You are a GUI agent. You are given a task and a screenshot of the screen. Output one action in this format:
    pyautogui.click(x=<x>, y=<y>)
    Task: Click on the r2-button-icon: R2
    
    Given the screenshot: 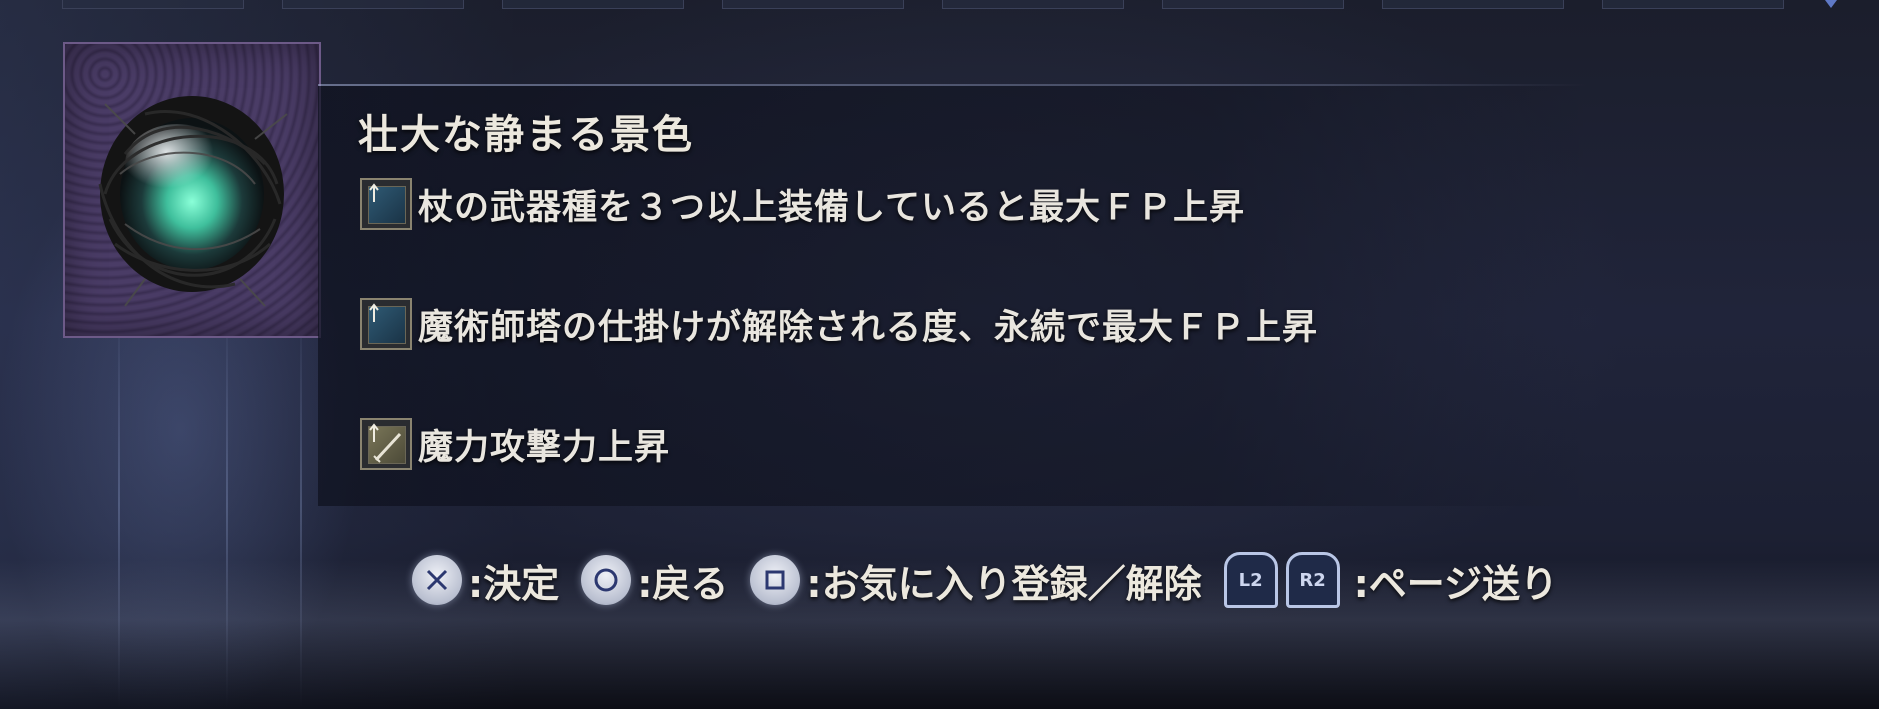 What is the action you would take?
    pyautogui.click(x=1312, y=580)
    